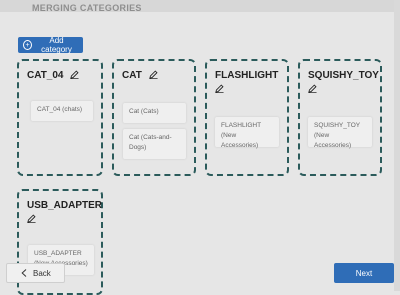 This screenshot has width=400, height=295. Describe the element at coordinates (337, 135) in the screenshot. I see `category-item-label: SQUISHY_TOY (New Accessories)` at that location.